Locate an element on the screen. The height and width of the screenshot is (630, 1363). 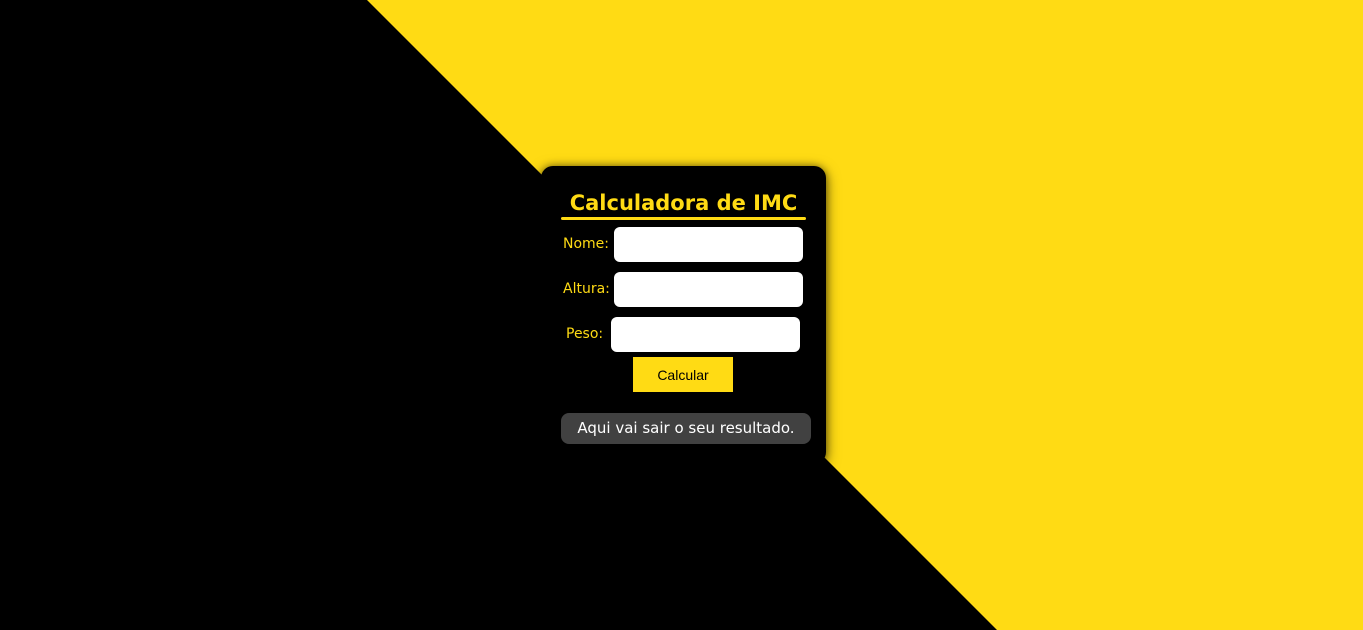
imc-calculator-card: Calculadora de IMC Nome: Altura: Peso is located at coordinates (683, 315).